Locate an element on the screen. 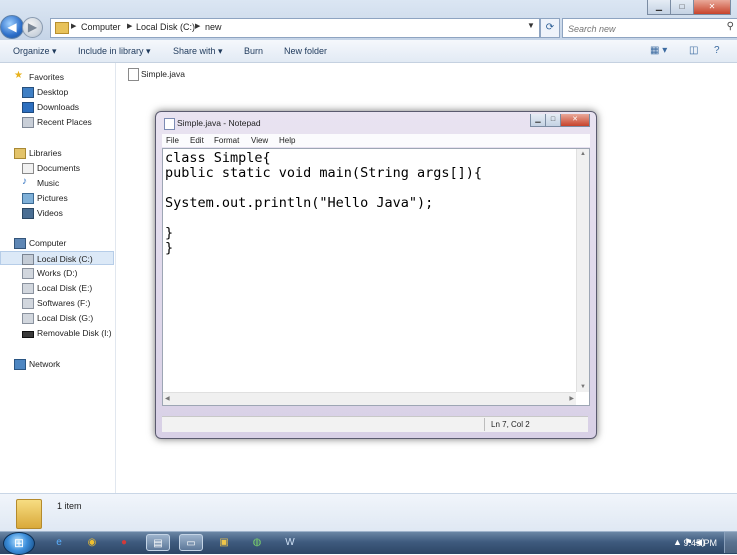 Image resolution: width=737 pixels, height=555 pixels. nav-item-removable-disk-i: Removable Disk (I:) is located at coordinates (57, 333).